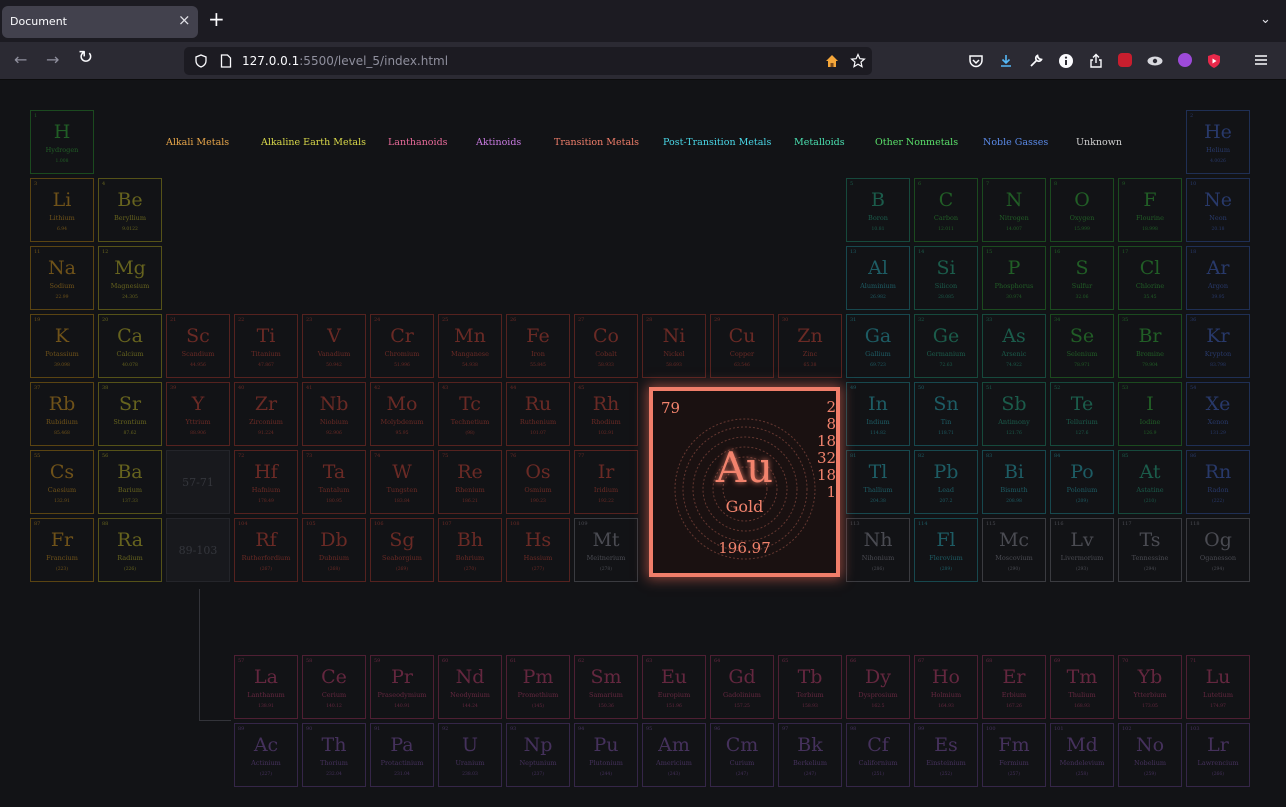 The image size is (1286, 807). What do you see at coordinates (946, 687) in the screenshot?
I see `element-cell-ho: 67 Ho Holmium 164.93` at bounding box center [946, 687].